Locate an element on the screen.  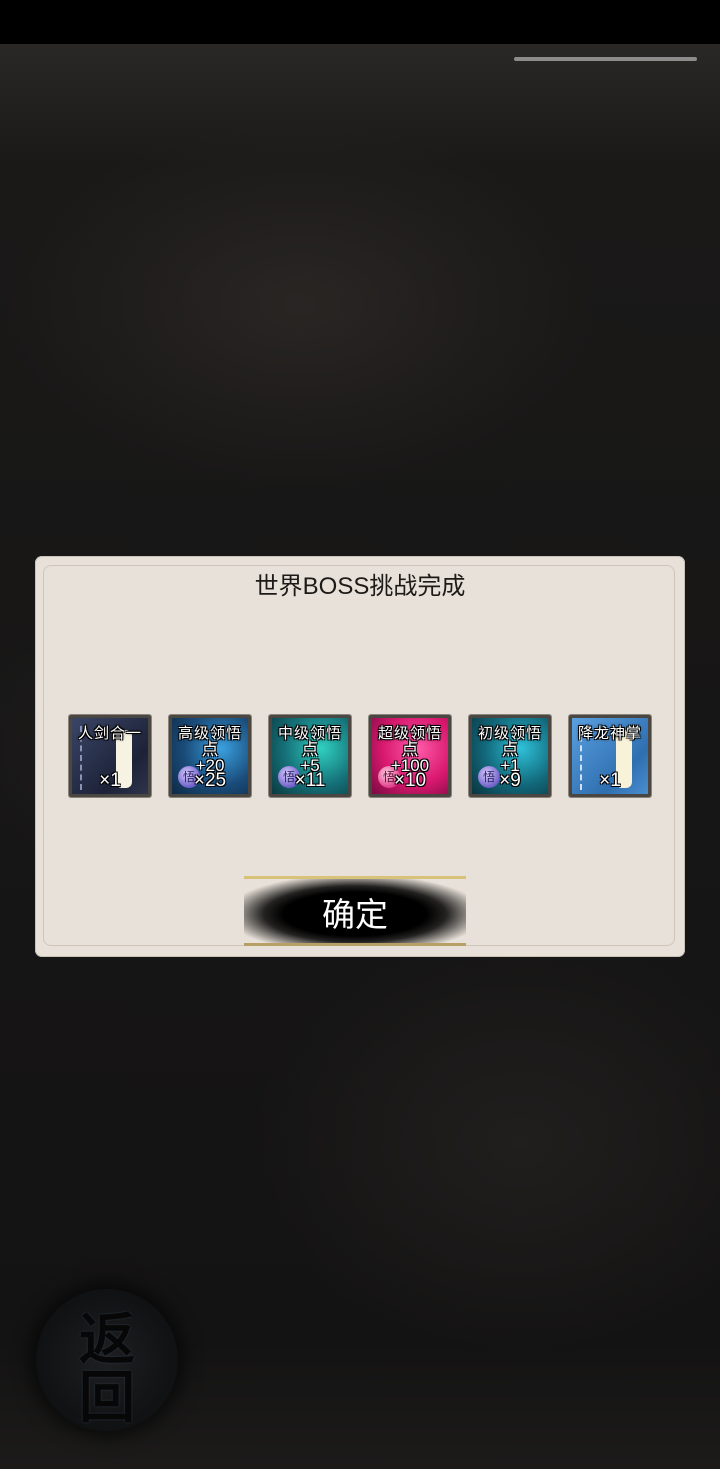
dialog-title: 世界BOSS挑战完成 is located at coordinates (360, 586).